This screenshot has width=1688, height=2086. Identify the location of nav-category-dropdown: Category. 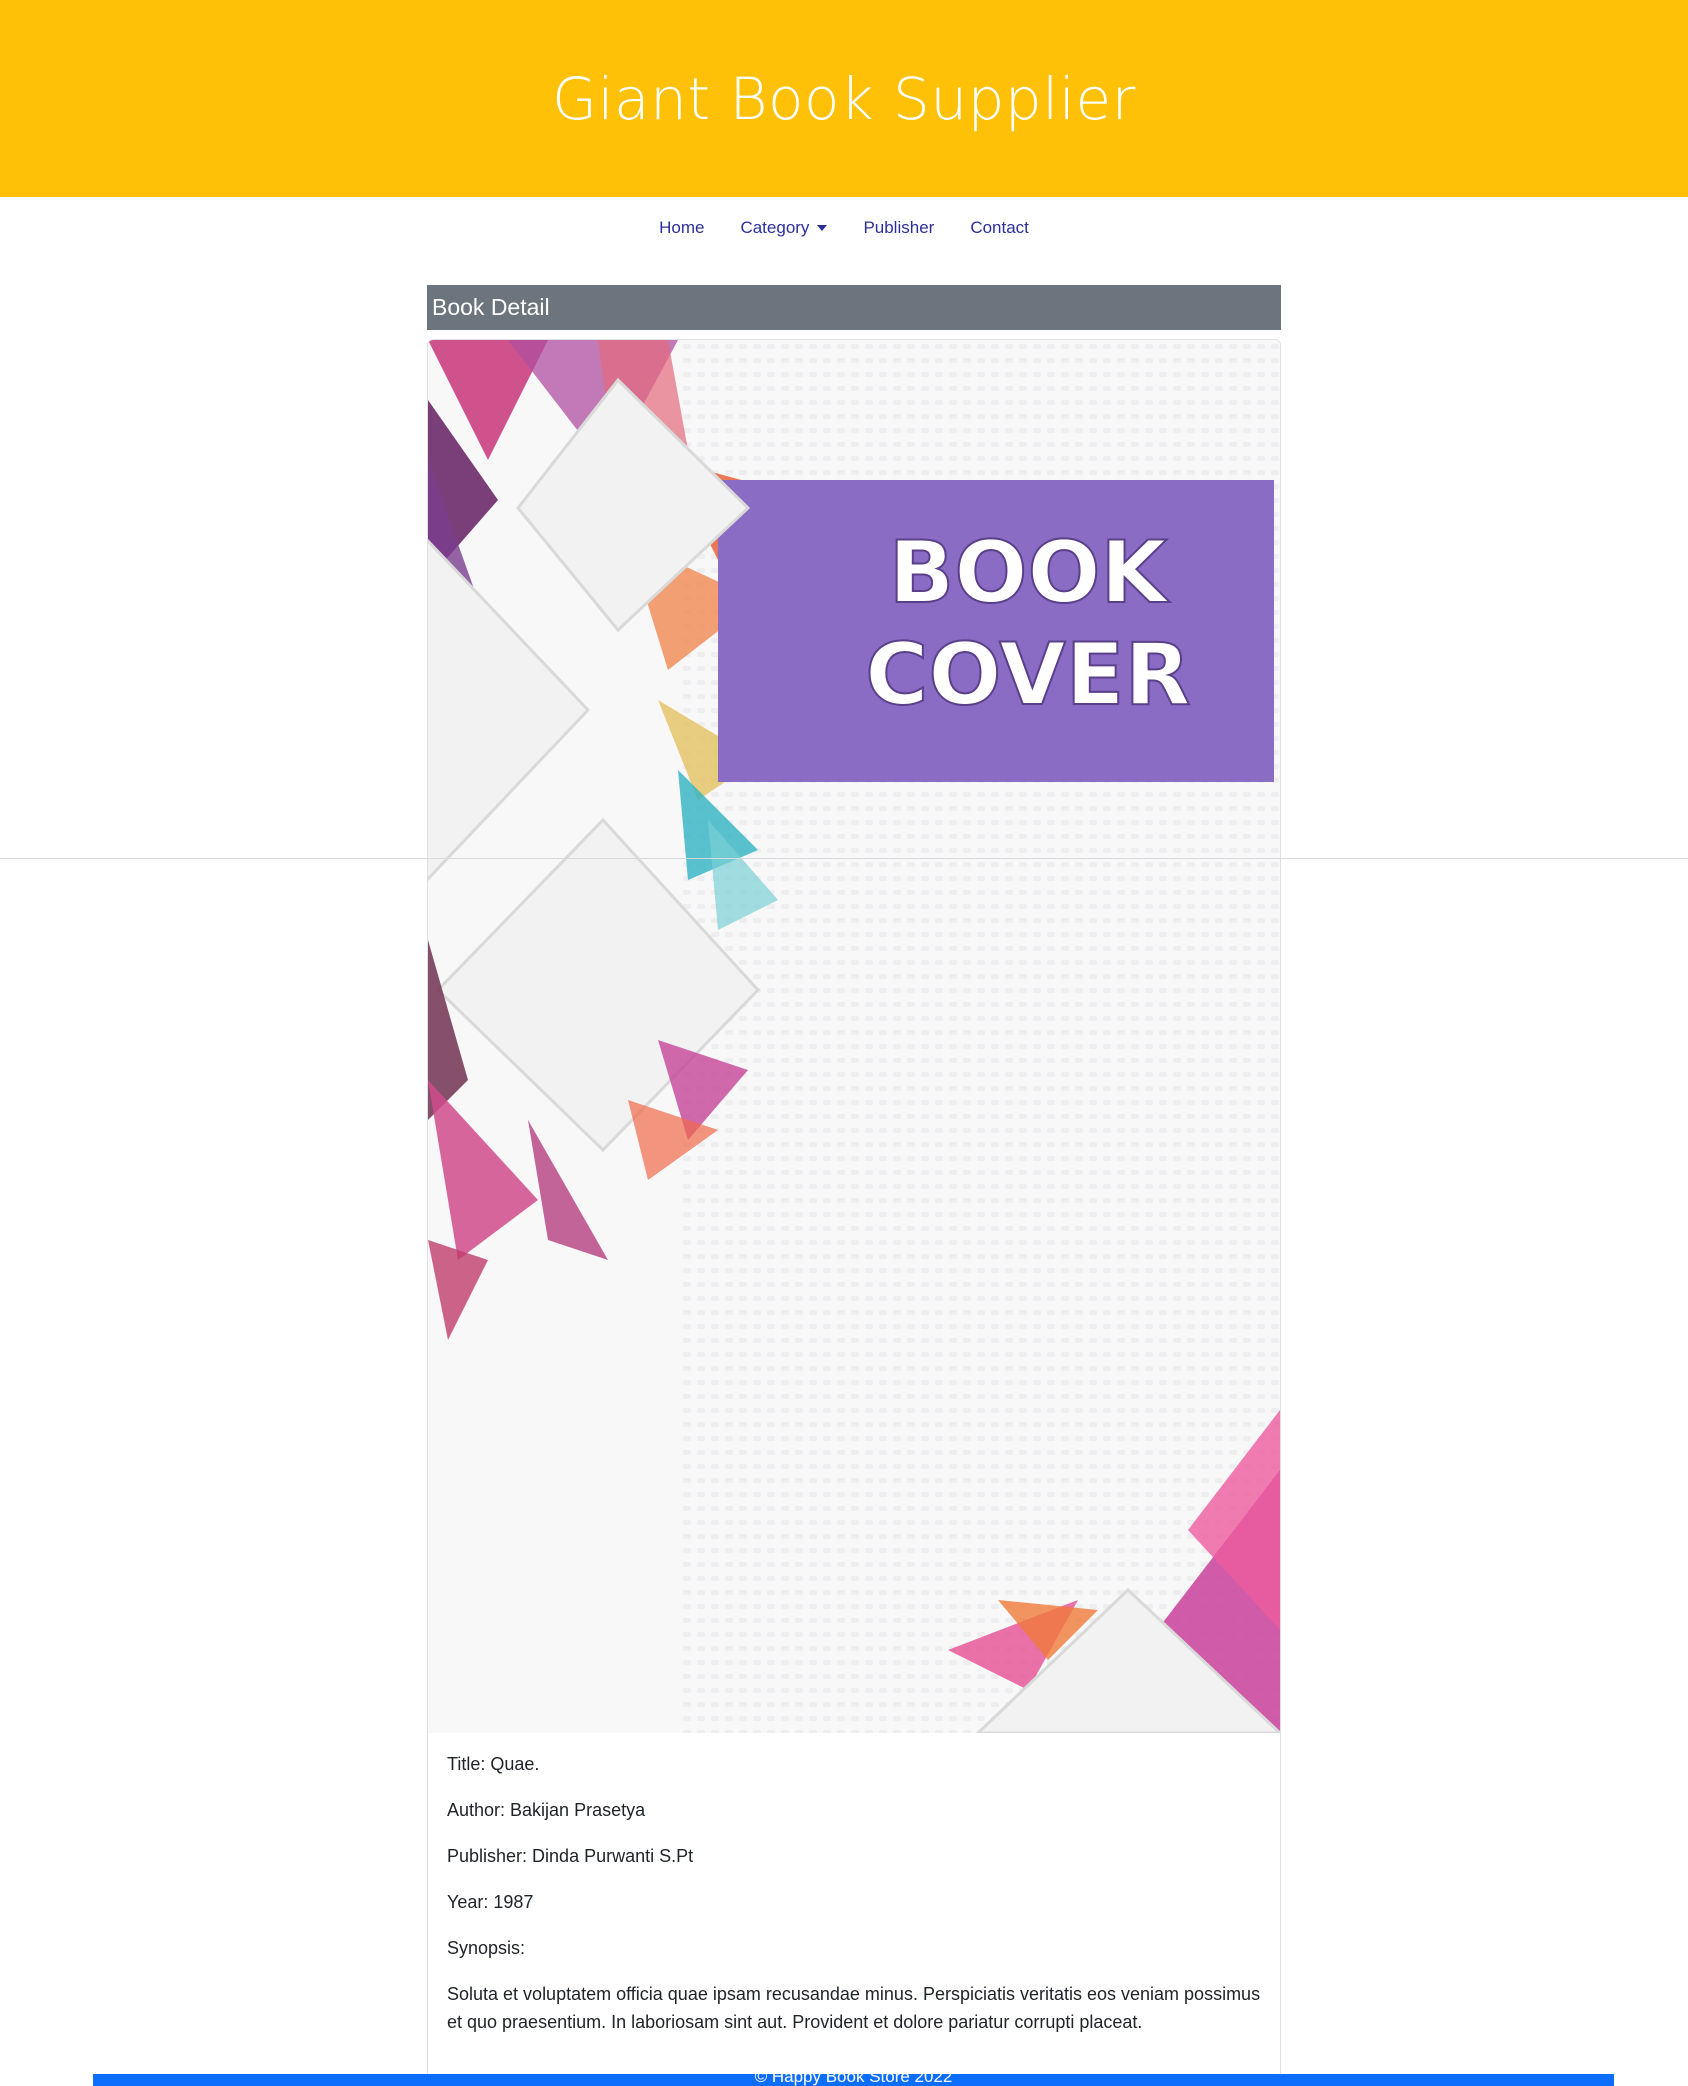
(783, 228).